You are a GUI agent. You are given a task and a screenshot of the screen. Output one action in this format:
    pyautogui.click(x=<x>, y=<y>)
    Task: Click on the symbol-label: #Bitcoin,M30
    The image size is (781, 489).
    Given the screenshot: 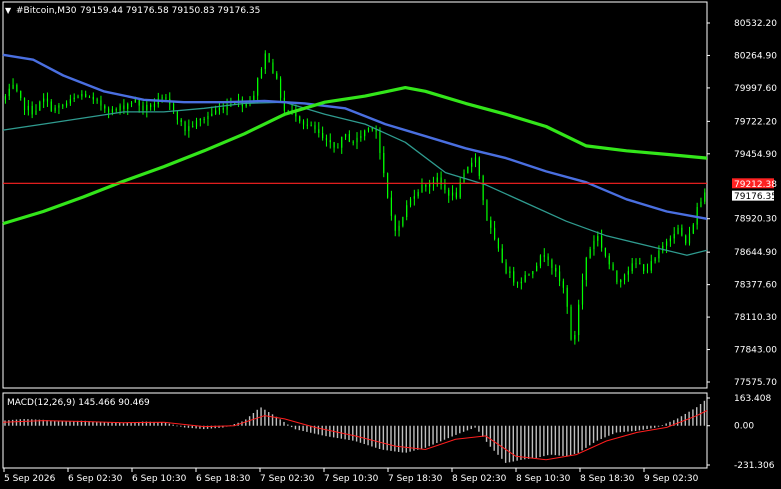 What is the action you would take?
    pyautogui.click(x=46, y=11)
    